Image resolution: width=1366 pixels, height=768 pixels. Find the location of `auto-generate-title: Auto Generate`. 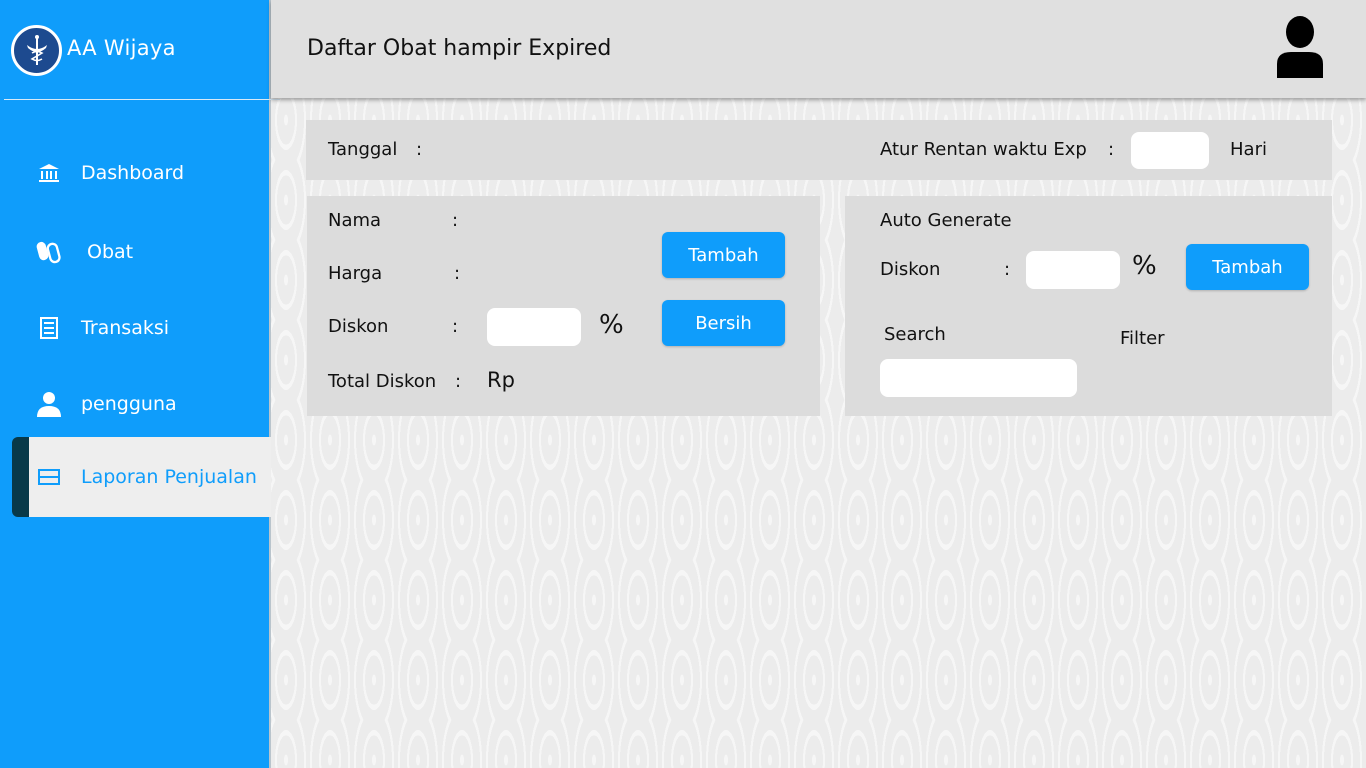

auto-generate-title: Auto Generate is located at coordinates (946, 220).